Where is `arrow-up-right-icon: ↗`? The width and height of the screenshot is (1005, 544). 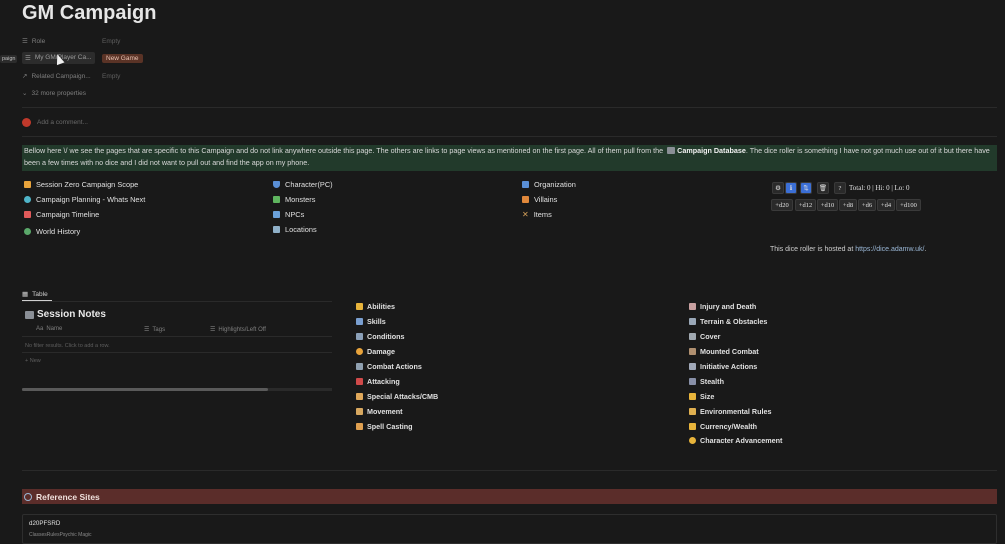
arrow-up-right-icon: ↗ is located at coordinates (25, 76).